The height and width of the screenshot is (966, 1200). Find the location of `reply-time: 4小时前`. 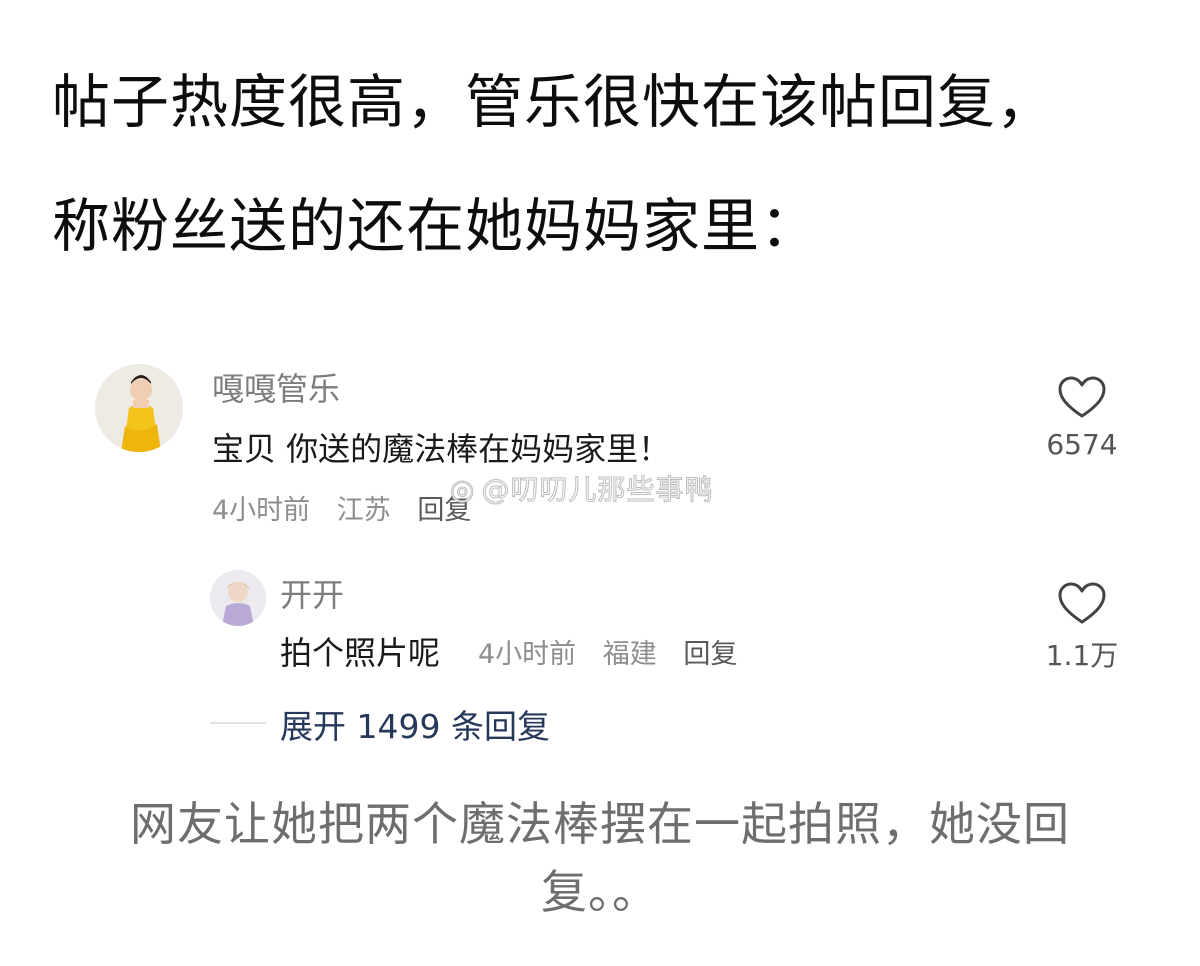

reply-time: 4小时前 is located at coordinates (527, 654).